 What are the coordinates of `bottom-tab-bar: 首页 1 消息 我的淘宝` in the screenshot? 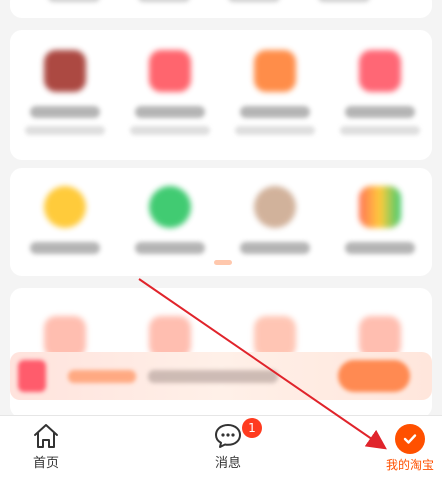 It's located at (221, 448).